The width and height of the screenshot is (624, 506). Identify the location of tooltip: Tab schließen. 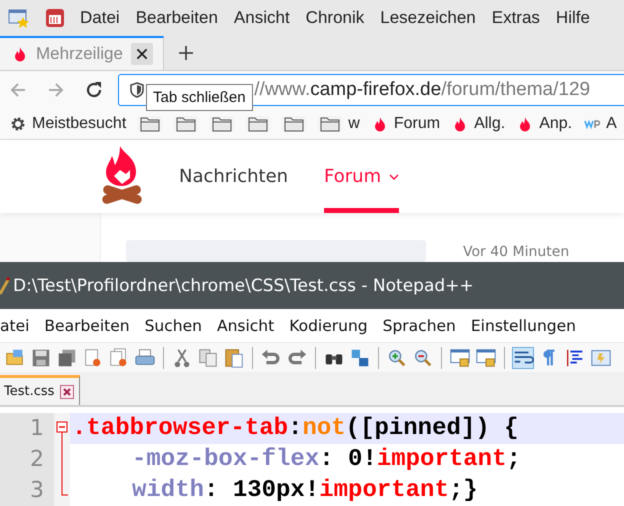
(199, 97).